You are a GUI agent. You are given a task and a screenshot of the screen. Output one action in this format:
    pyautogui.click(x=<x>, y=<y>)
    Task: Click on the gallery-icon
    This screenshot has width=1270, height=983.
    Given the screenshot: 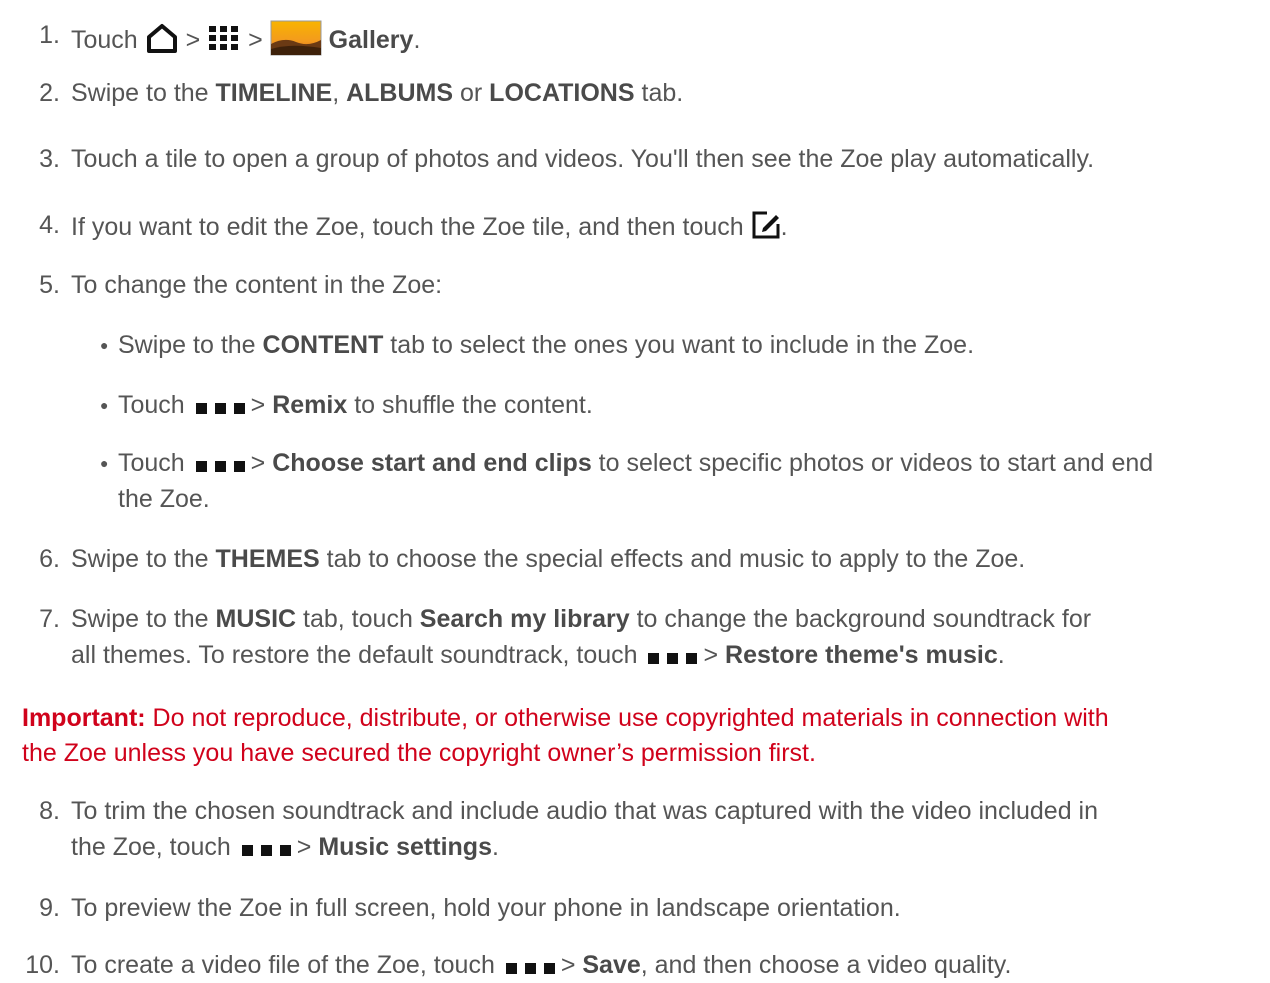 What is the action you would take?
    pyautogui.click(x=296, y=41)
    